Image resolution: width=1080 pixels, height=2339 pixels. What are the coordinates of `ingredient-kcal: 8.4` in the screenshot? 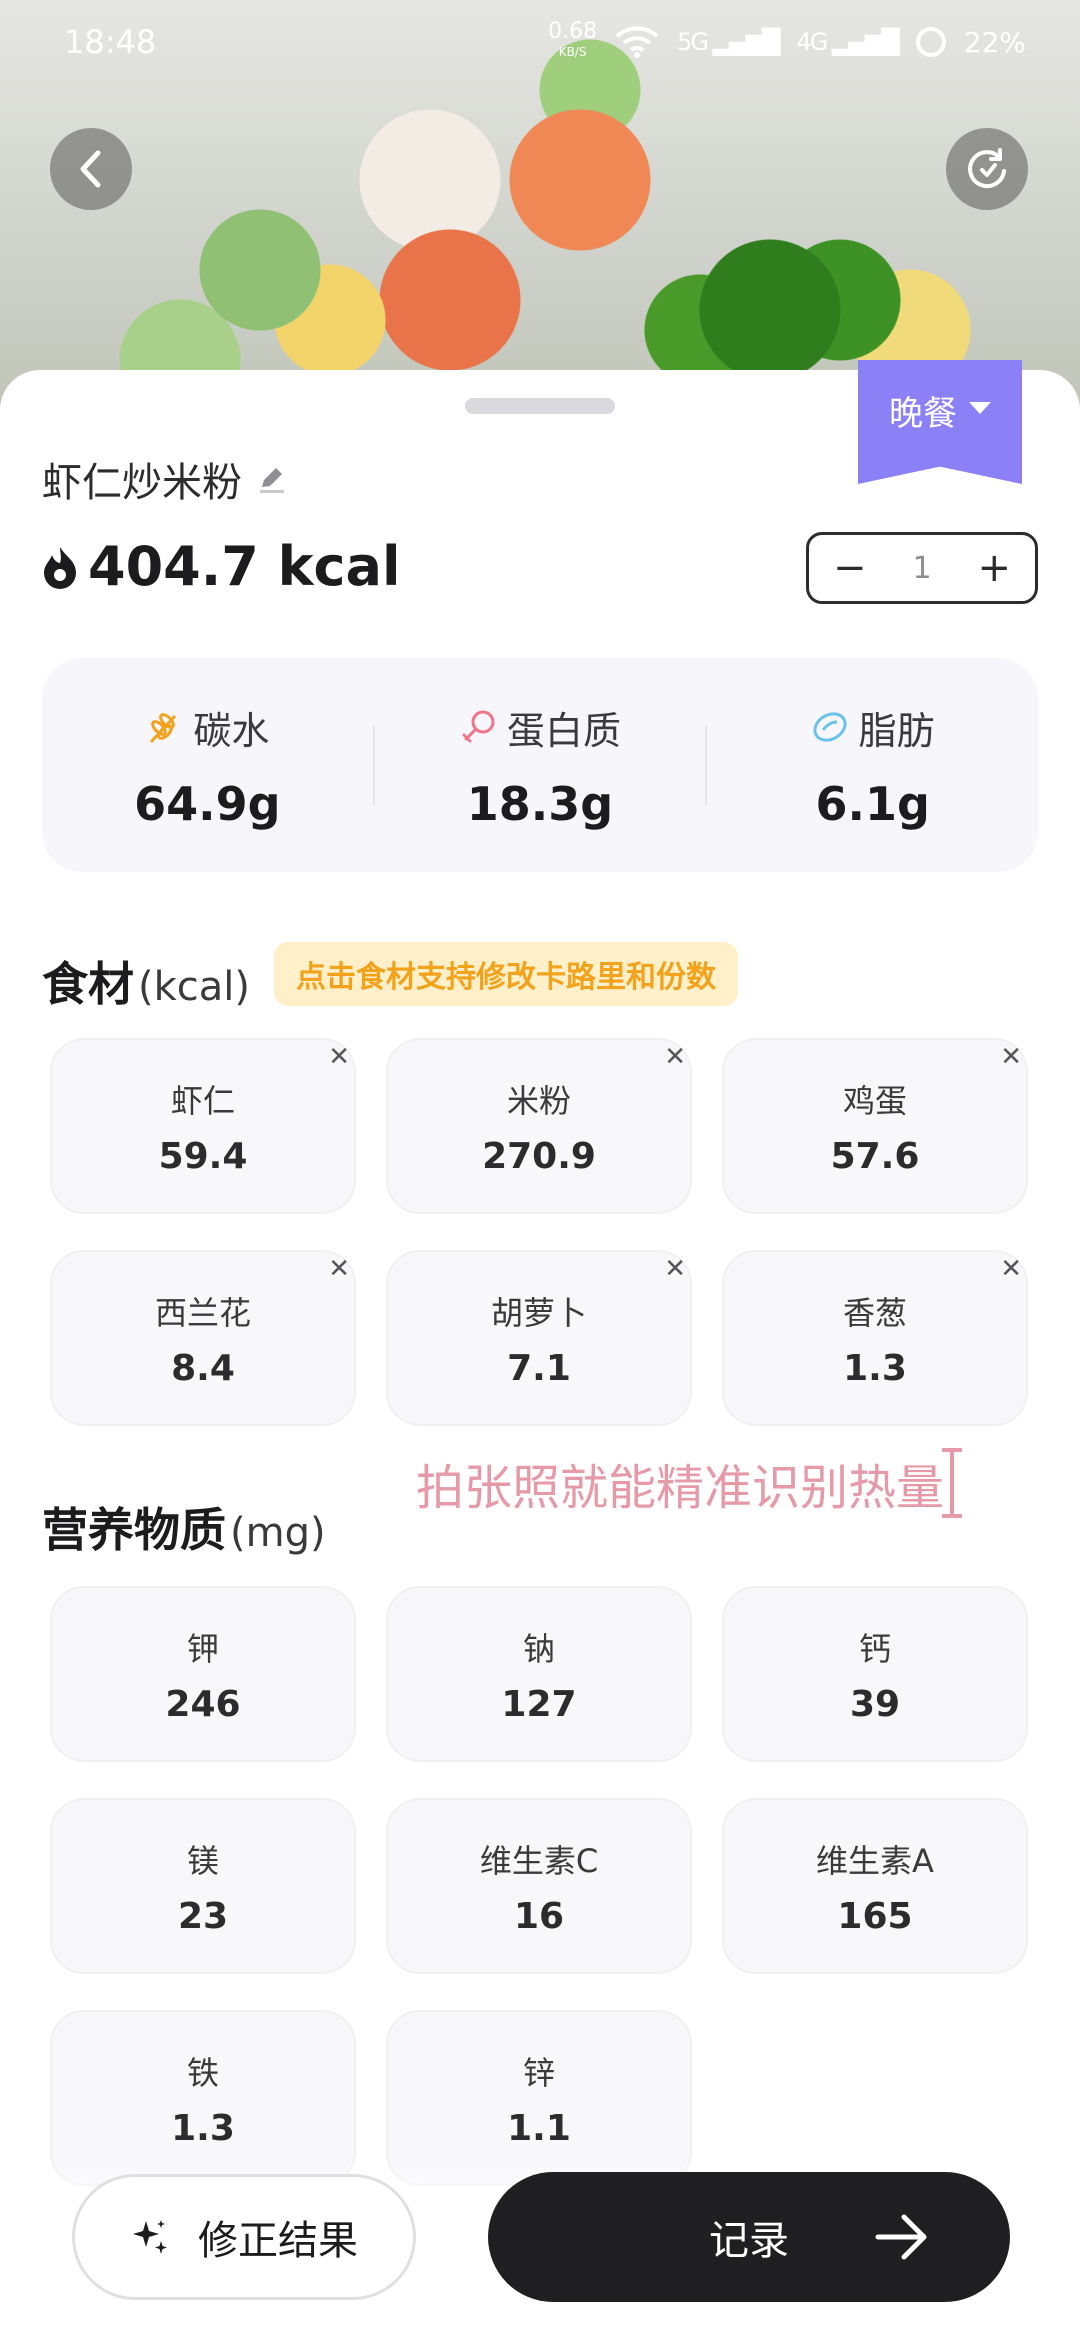 It's located at (203, 1368).